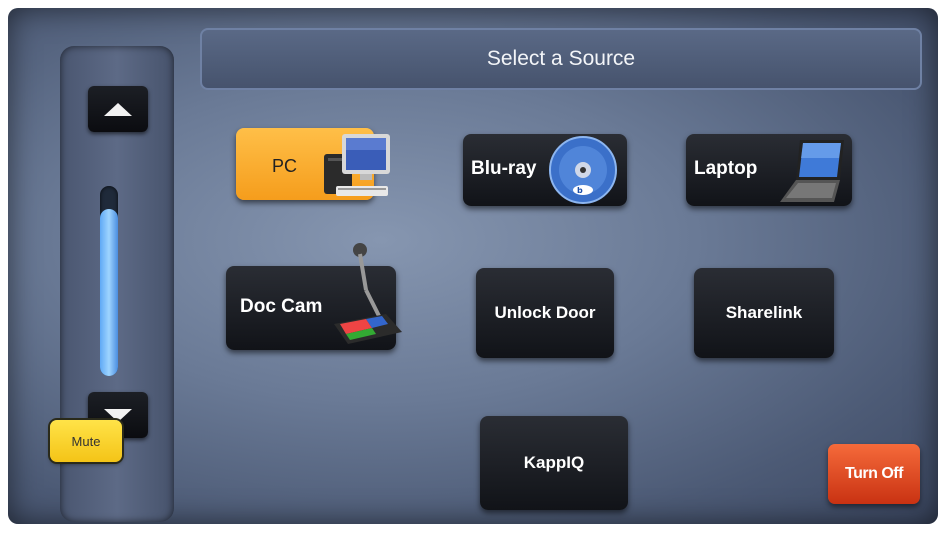 Image resolution: width=938 pixels, height=538 pixels. What do you see at coordinates (812, 171) in the screenshot?
I see `laptop-icon` at bounding box center [812, 171].